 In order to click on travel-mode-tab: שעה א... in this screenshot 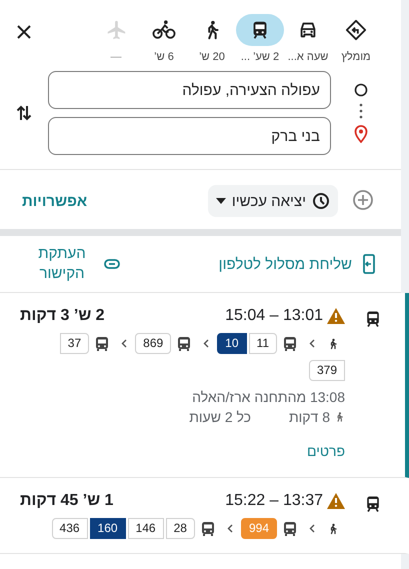, I will do `click(308, 38)`.